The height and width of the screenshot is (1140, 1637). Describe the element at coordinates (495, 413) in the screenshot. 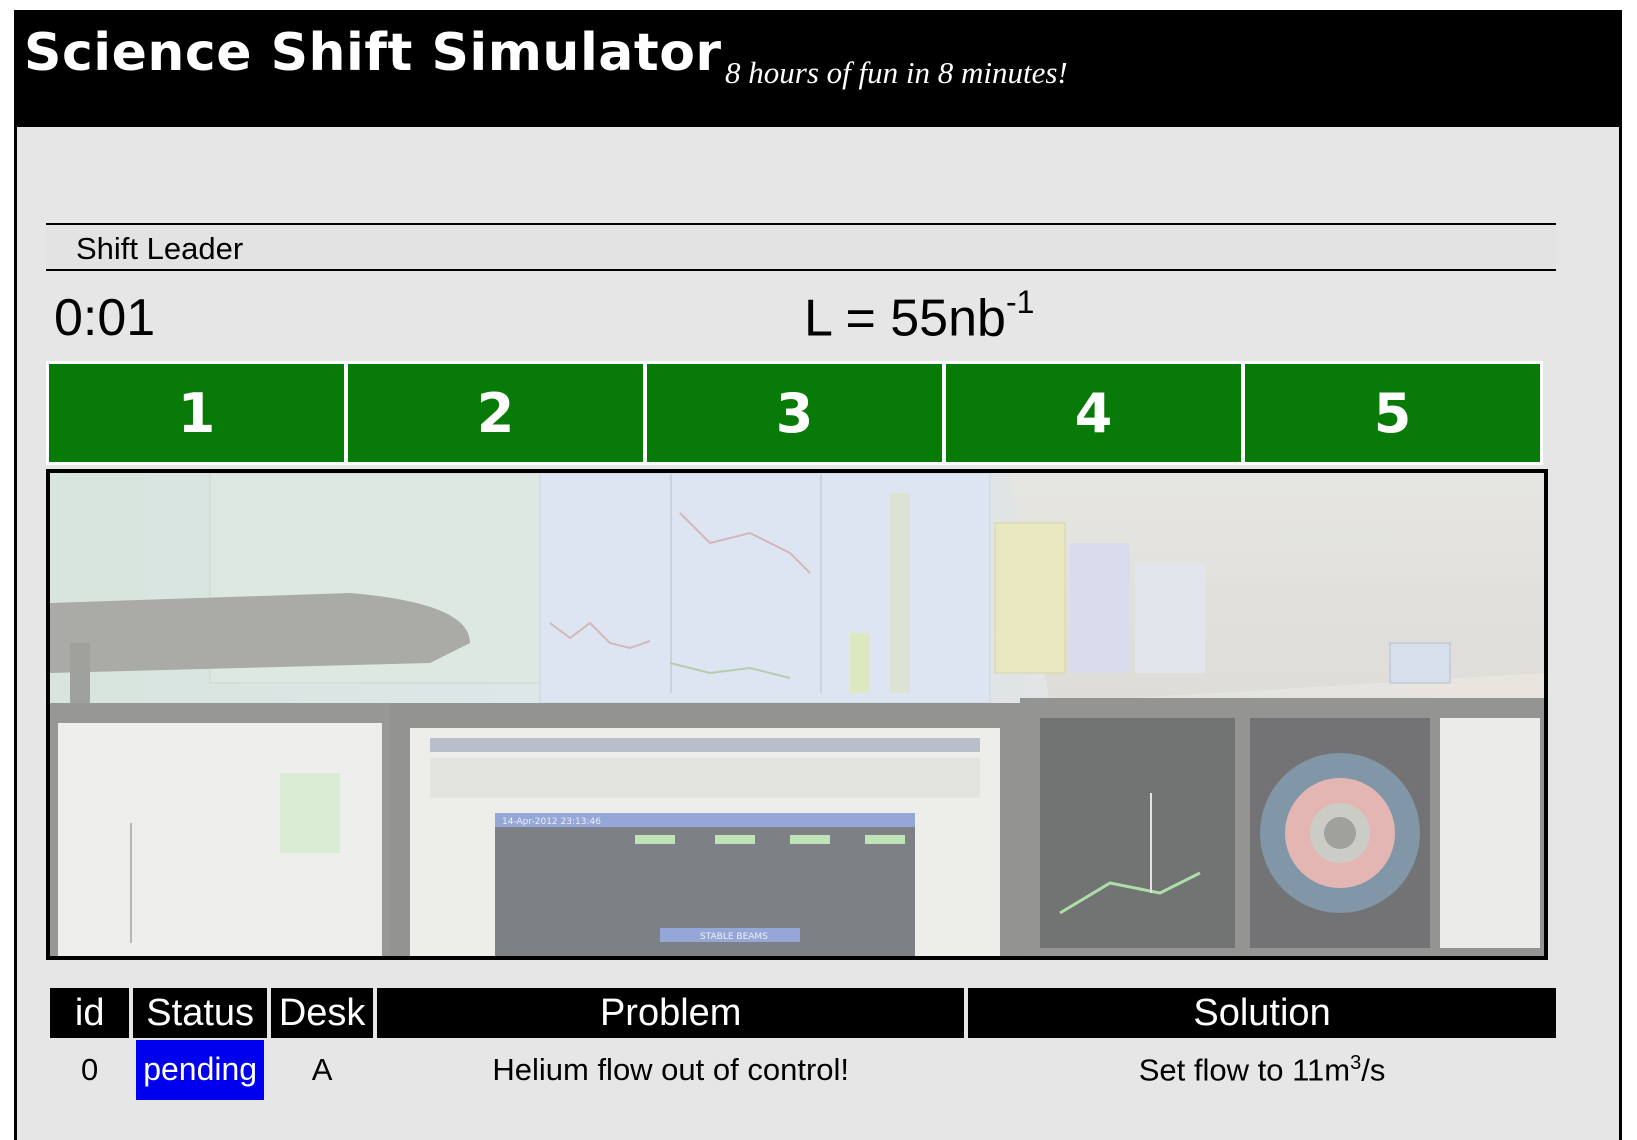

I see `desk-button-2: 2` at that location.